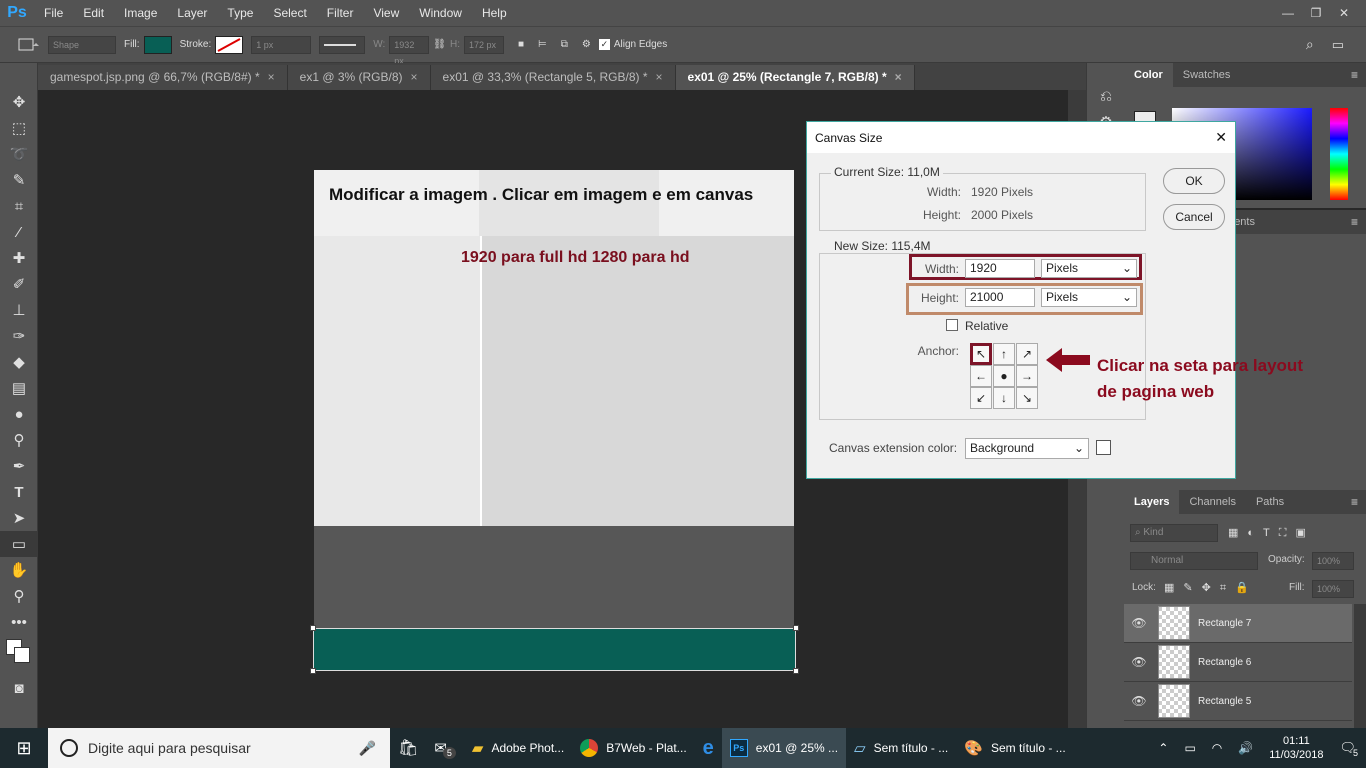 This screenshot has height=768, width=1366. What do you see at coordinates (484, 44) in the screenshot?
I see `height-field: 172 px` at bounding box center [484, 44].